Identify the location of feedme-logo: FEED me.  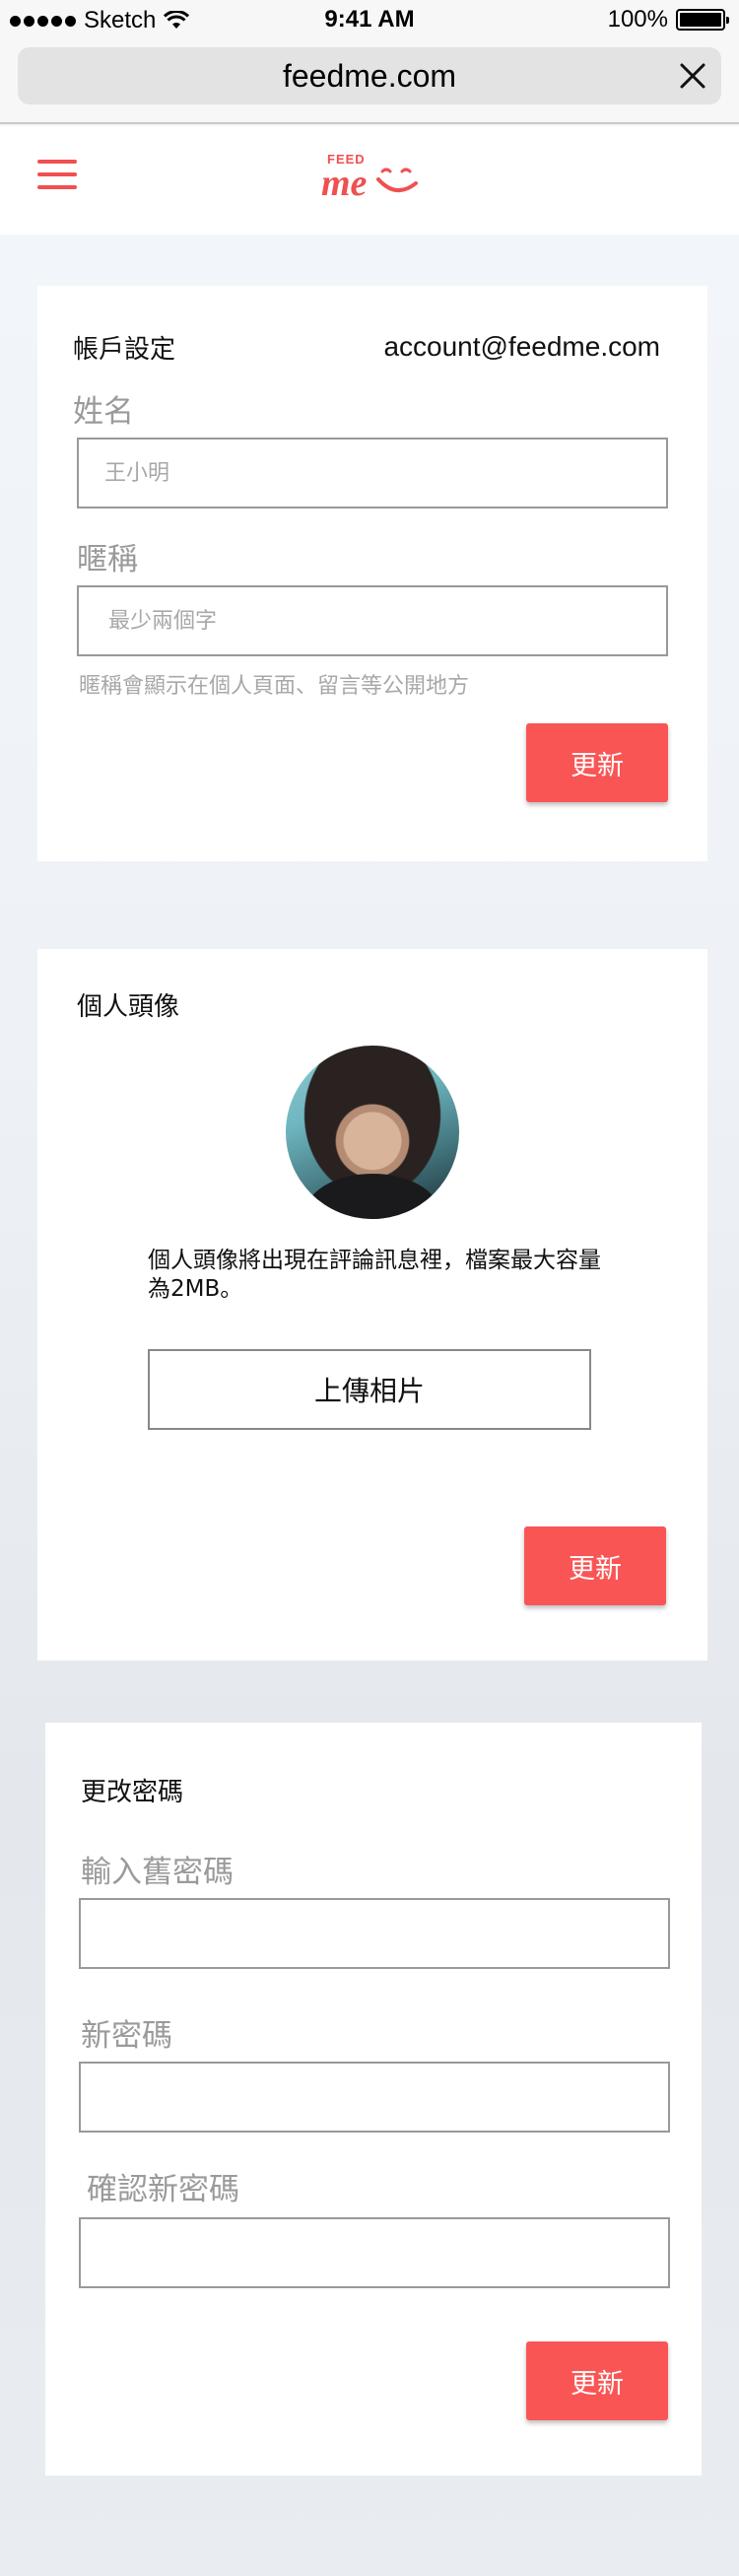
(370, 179).